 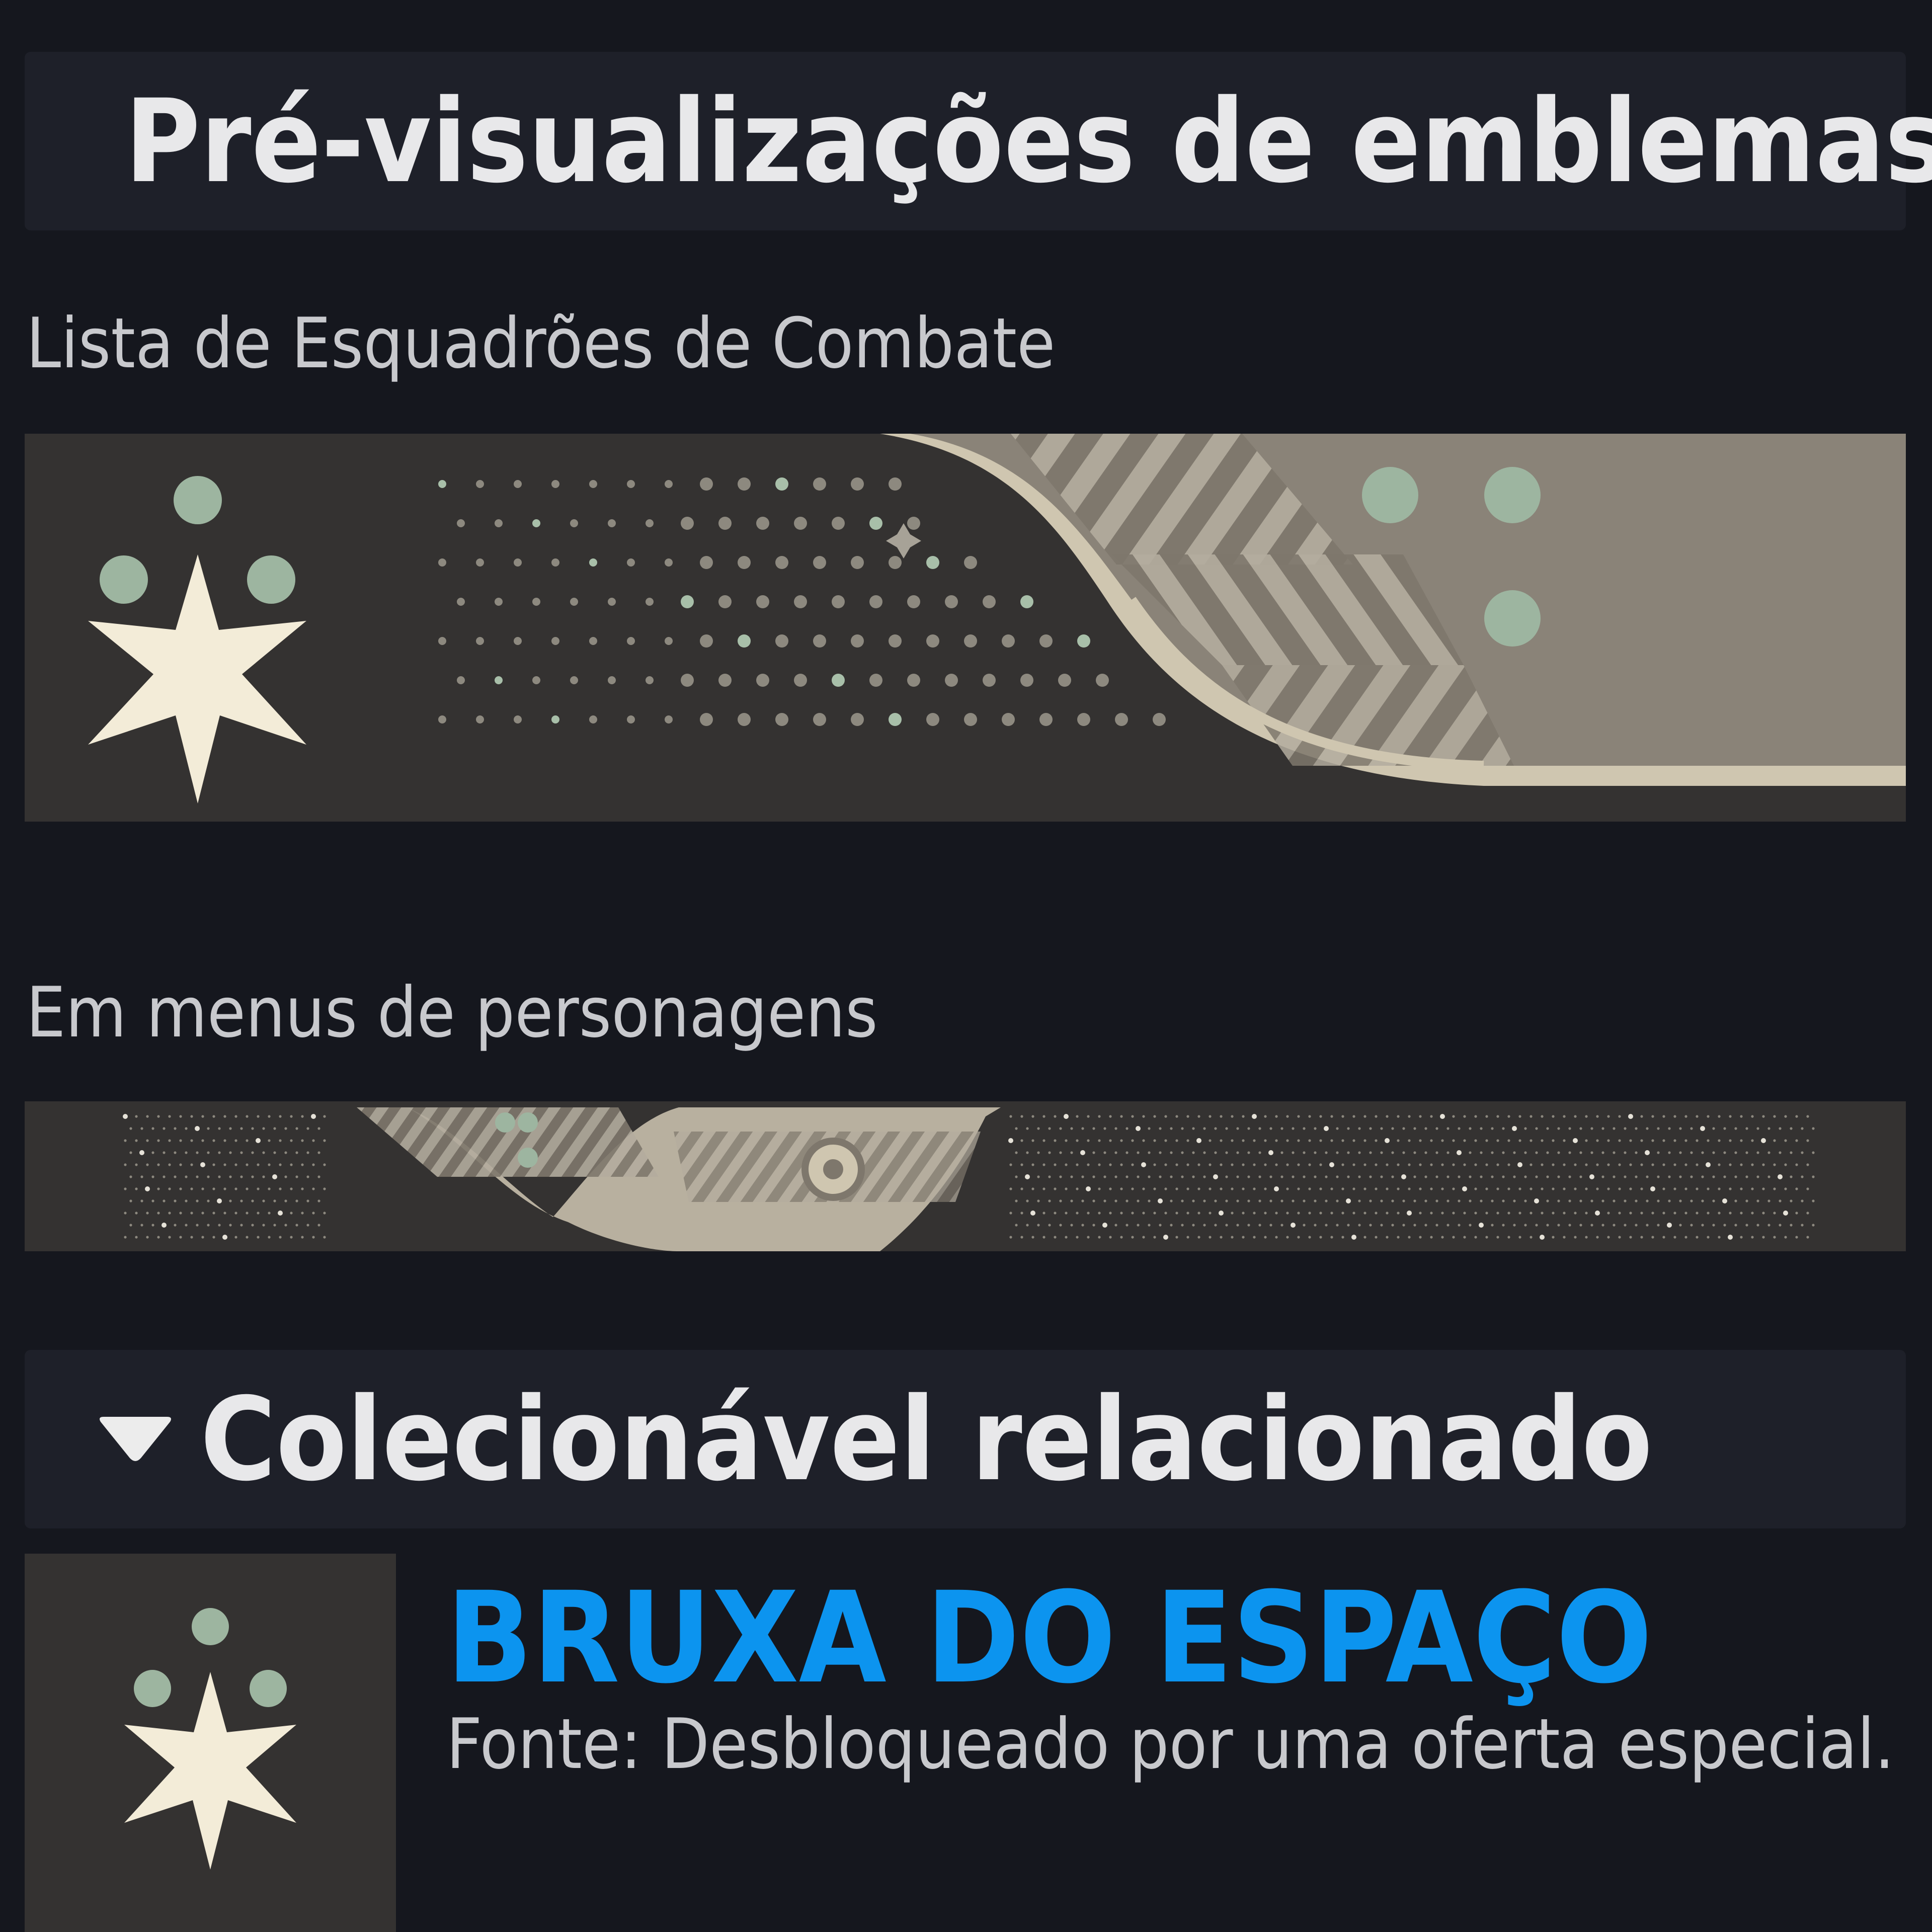 What do you see at coordinates (136, 1438) in the screenshot?
I see `caret-down-icon` at bounding box center [136, 1438].